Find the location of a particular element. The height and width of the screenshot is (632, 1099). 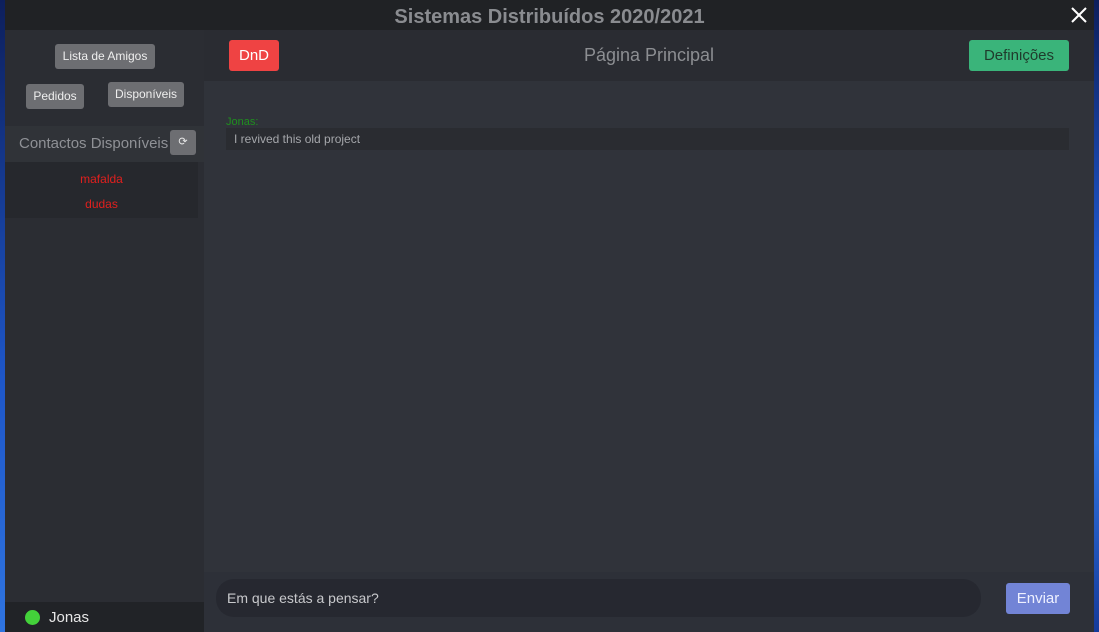

post-input is located at coordinates (598, 598).